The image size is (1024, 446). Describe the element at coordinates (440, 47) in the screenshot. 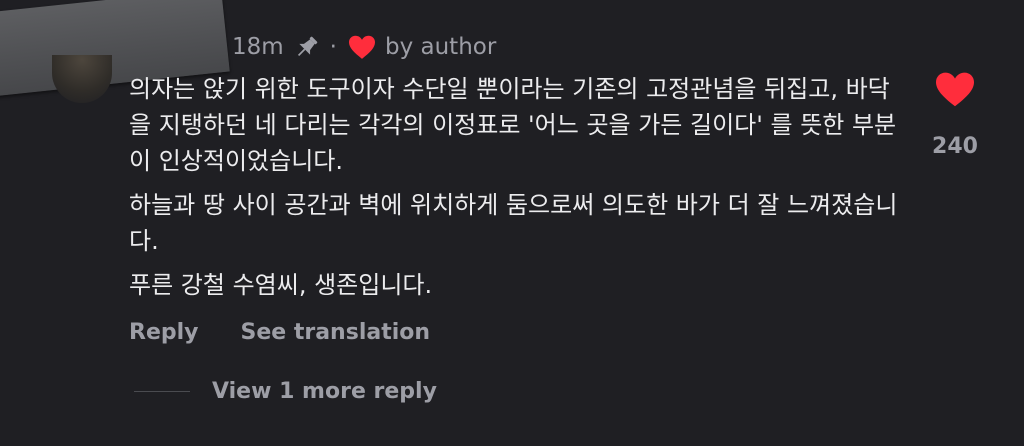

I see `by-author-label: by author` at that location.